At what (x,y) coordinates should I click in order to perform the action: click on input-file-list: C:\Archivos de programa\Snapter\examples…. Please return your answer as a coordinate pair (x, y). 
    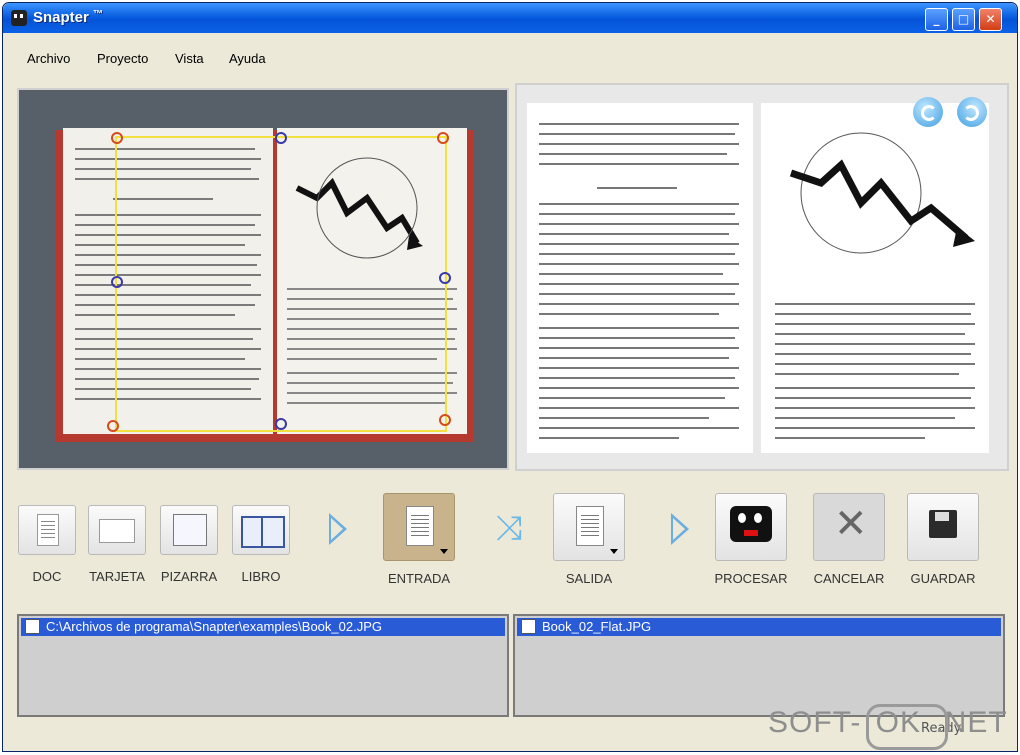
    Looking at the image, I should click on (263, 665).